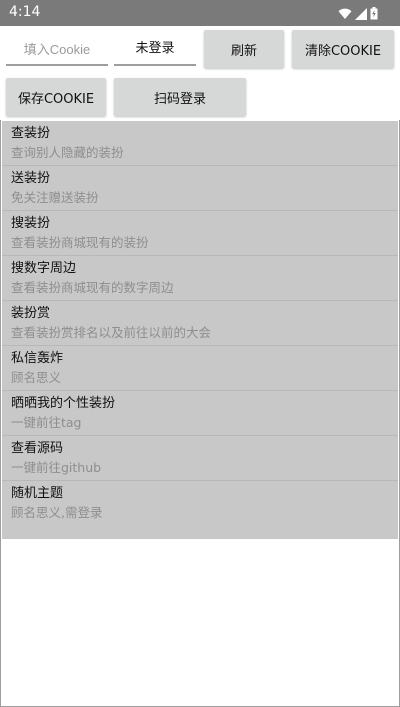 Image resolution: width=400 pixels, height=707 pixels. What do you see at coordinates (31, 178) in the screenshot?
I see `list-item-title: 送装扮` at bounding box center [31, 178].